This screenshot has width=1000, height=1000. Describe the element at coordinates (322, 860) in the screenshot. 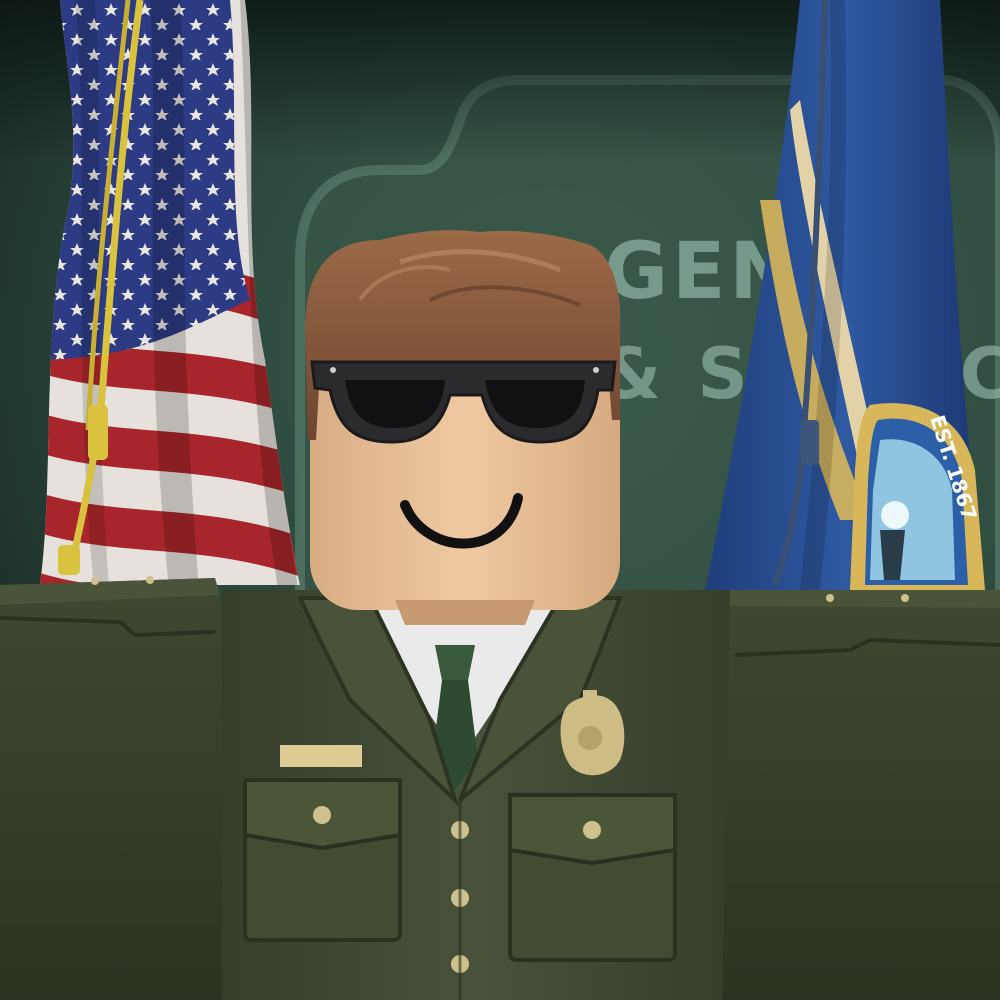

I see `left-chest-pocket` at that location.